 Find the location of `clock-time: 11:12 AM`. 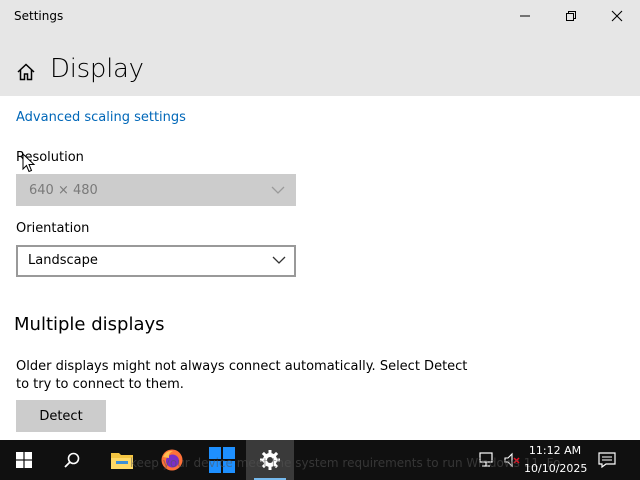

clock-time: 11:12 AM is located at coordinates (555, 450).